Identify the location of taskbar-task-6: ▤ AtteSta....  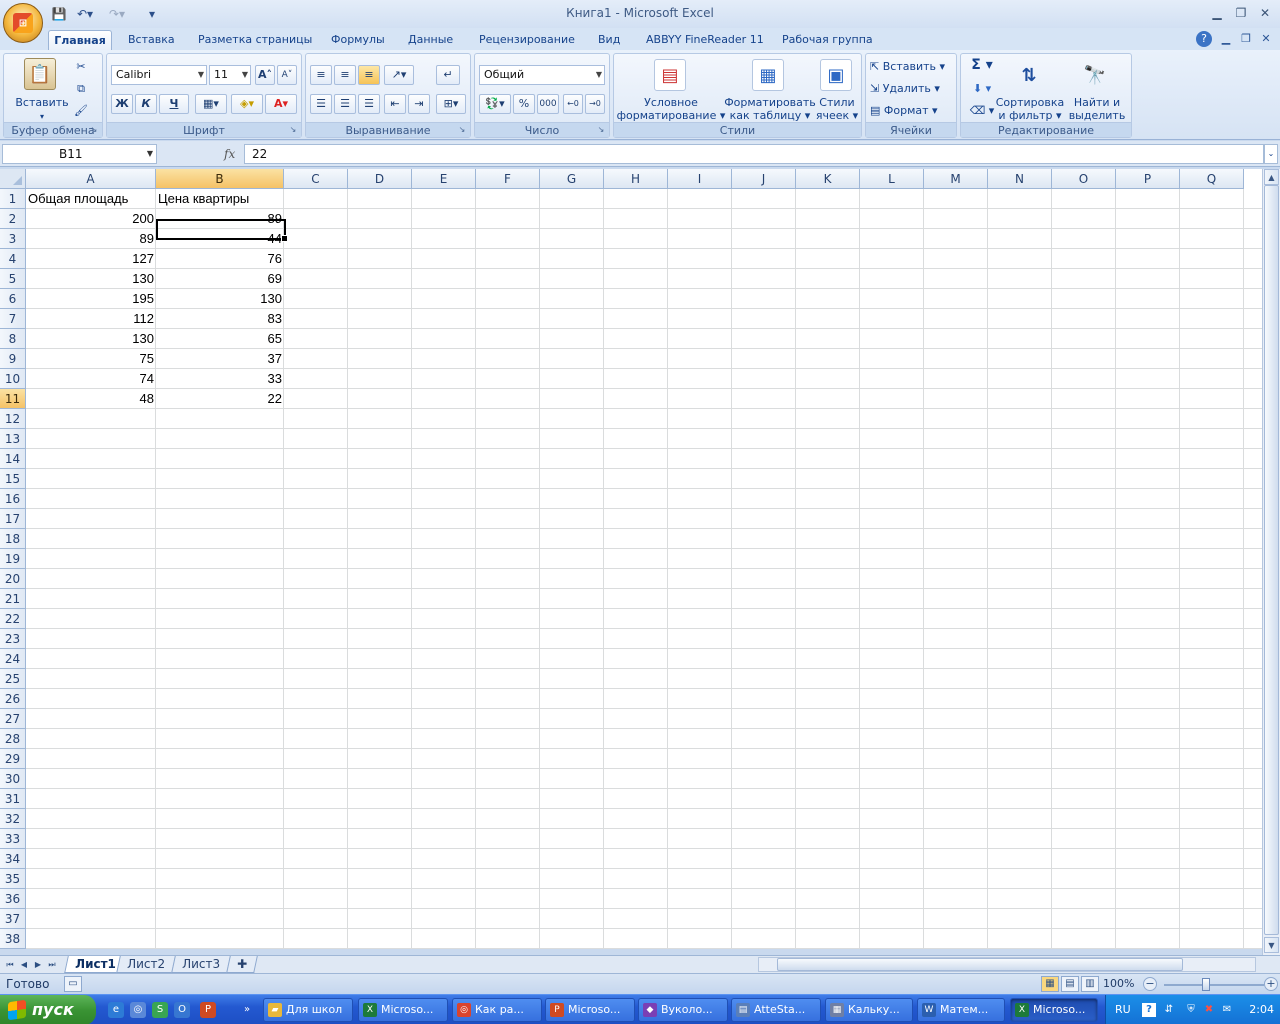
(776, 1010).